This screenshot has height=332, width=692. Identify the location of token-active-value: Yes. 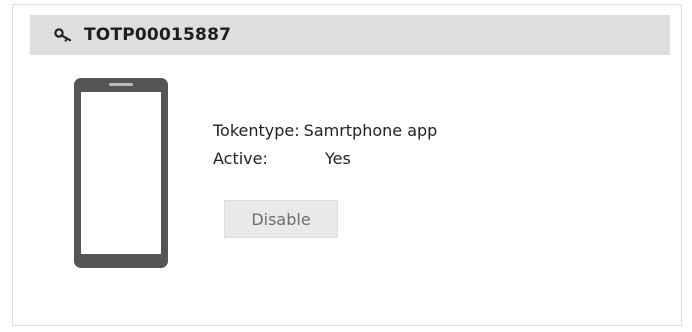
(338, 158).